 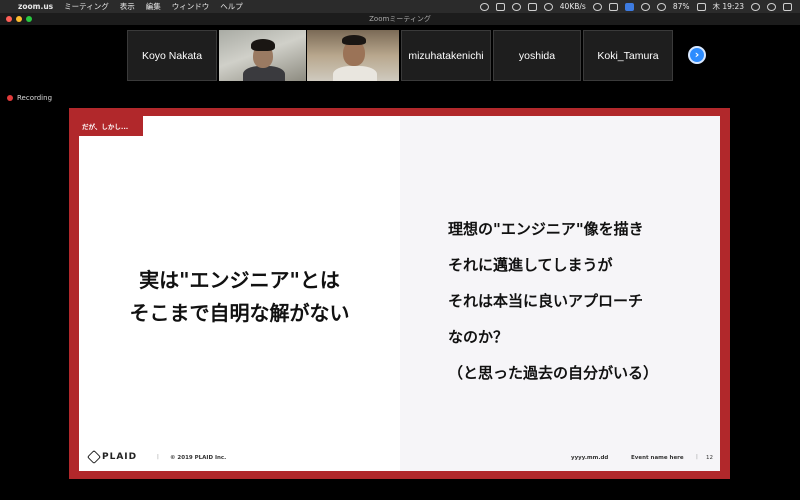 I want to click on menu-item-edit: 編集, so click(x=153, y=6).